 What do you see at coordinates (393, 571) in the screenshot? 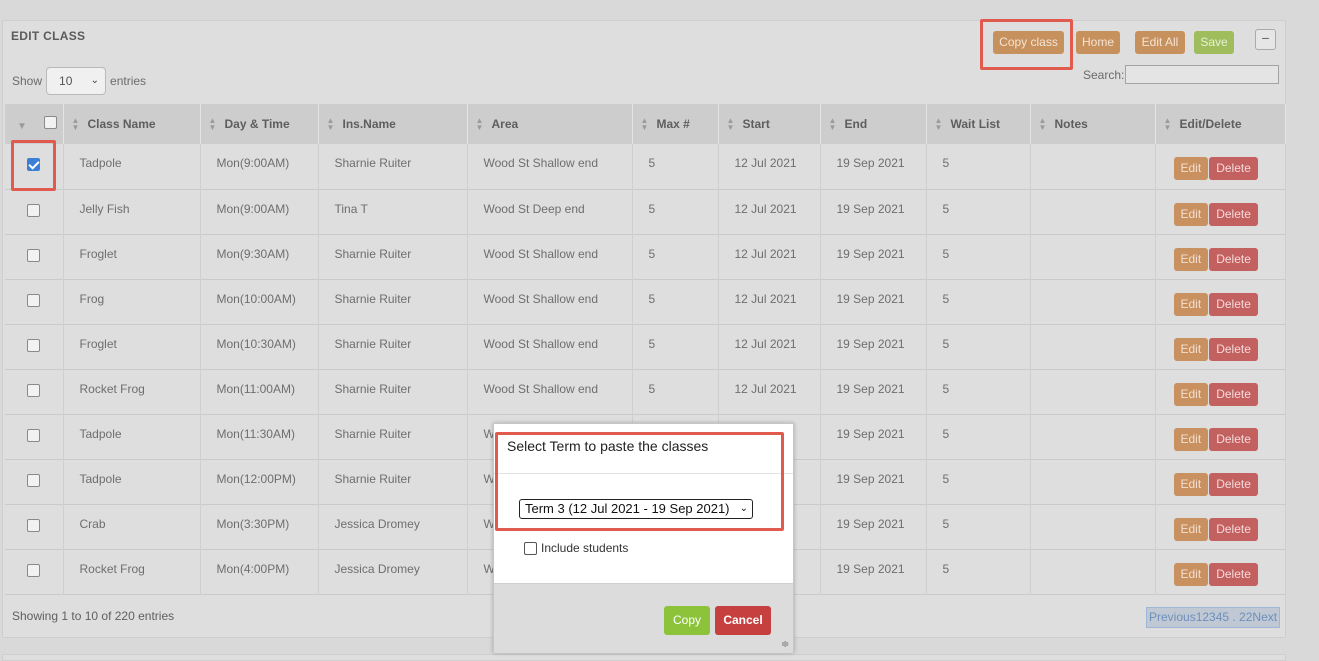
I see `cell-ins-name: Jessica Dromey` at bounding box center [393, 571].